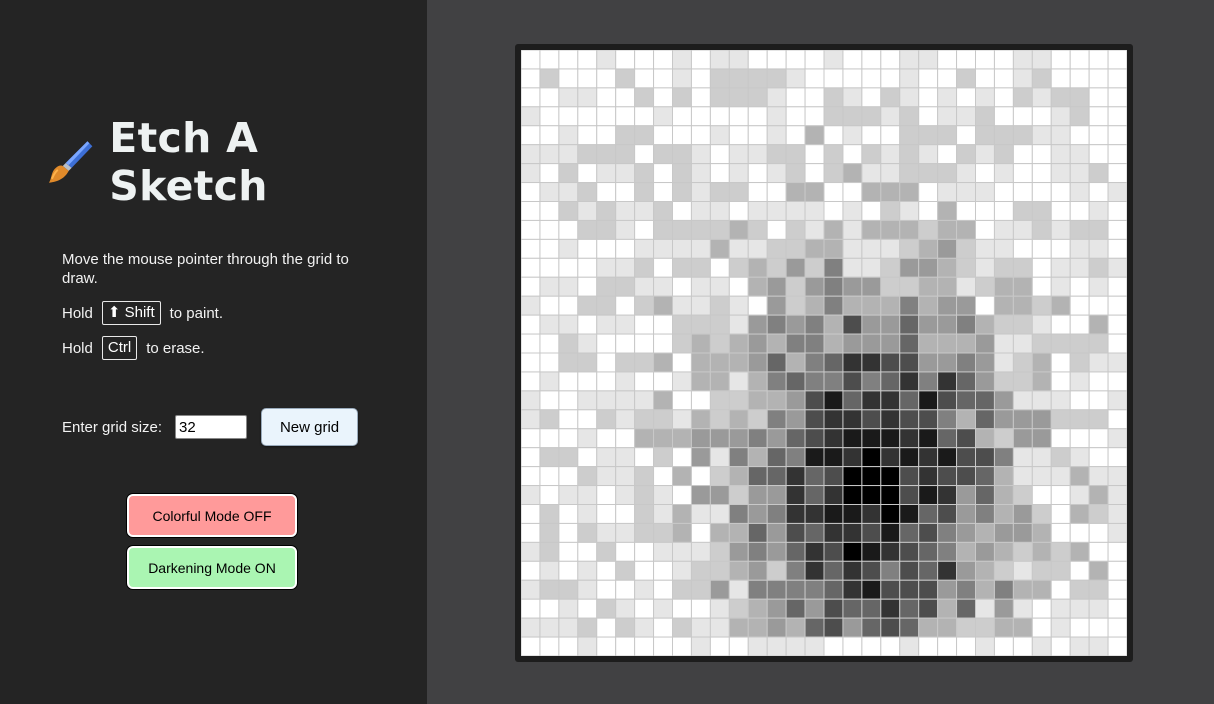 The height and width of the screenshot is (704, 1214). Describe the element at coordinates (212, 515) in the screenshot. I see `colorful-mode-button: Colorful Mode OFF` at that location.